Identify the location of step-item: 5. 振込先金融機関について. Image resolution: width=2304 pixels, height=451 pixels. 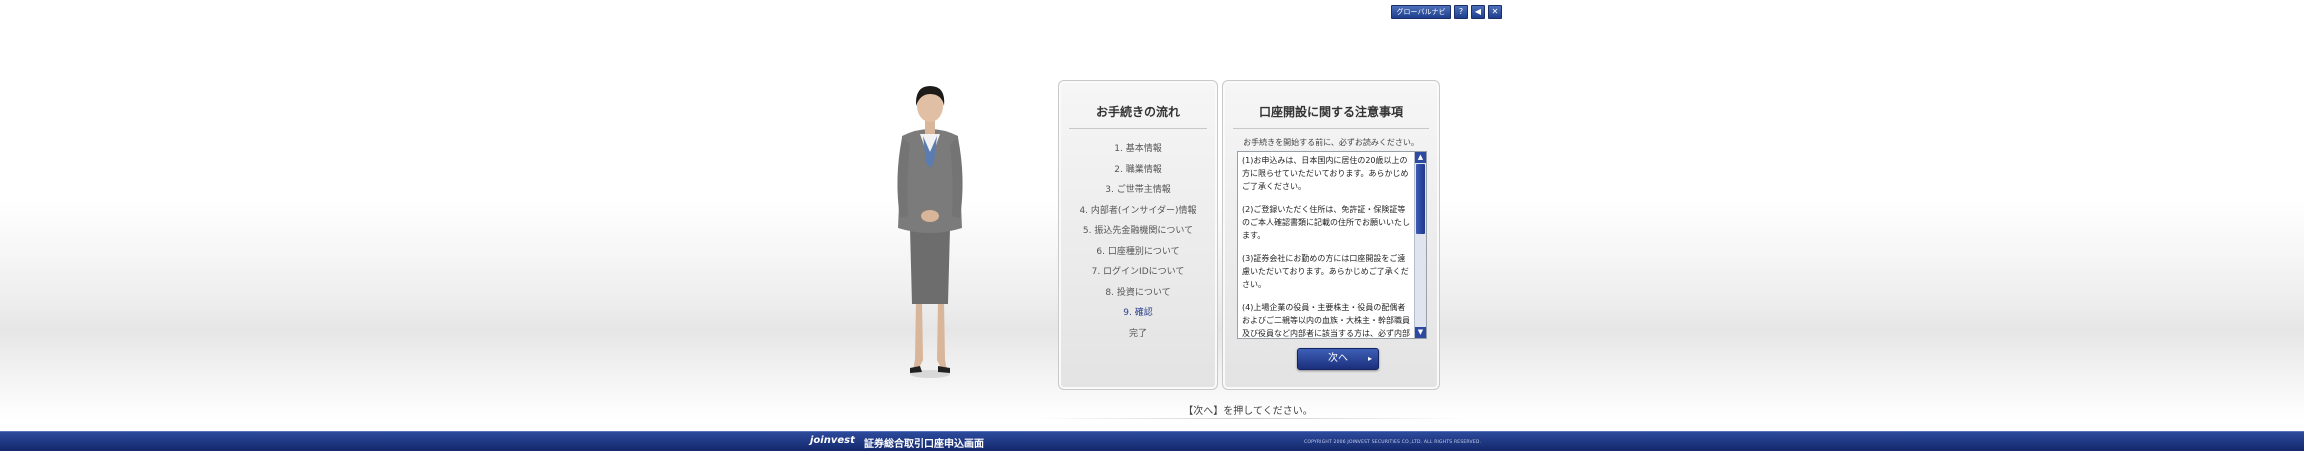
(1138, 231).